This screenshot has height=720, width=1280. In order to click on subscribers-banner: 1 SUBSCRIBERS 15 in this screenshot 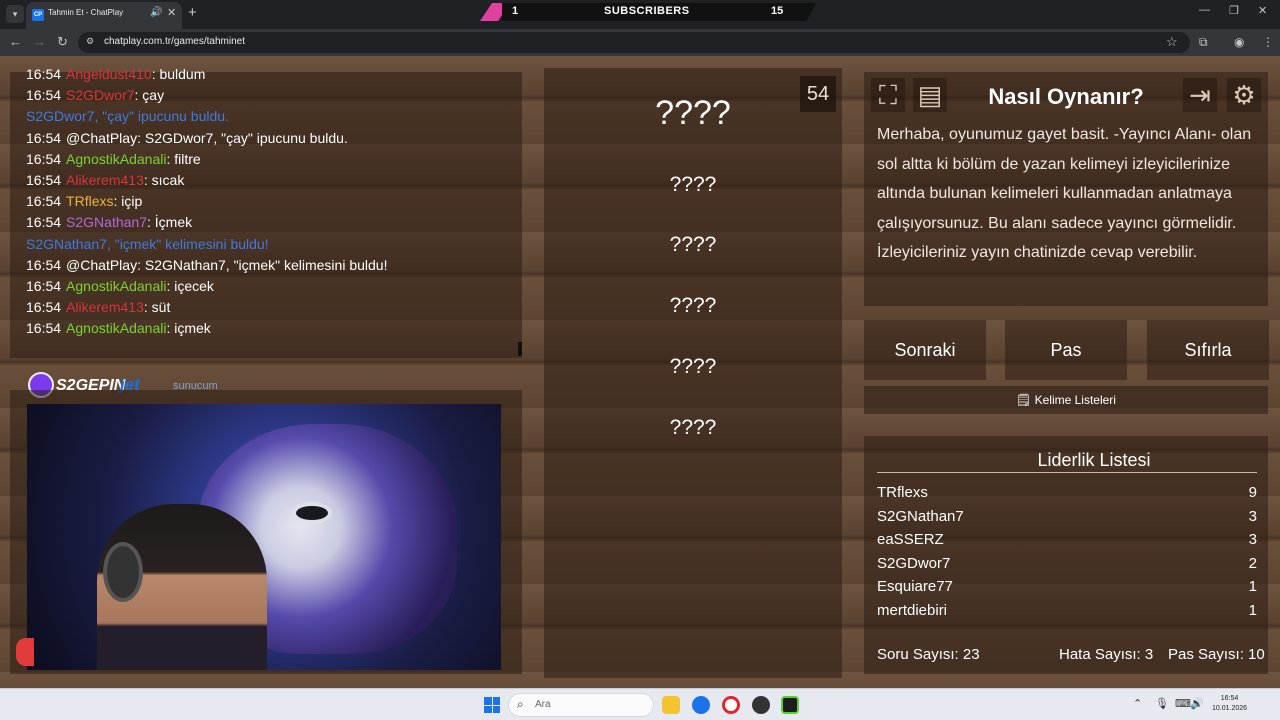, I will do `click(648, 12)`.